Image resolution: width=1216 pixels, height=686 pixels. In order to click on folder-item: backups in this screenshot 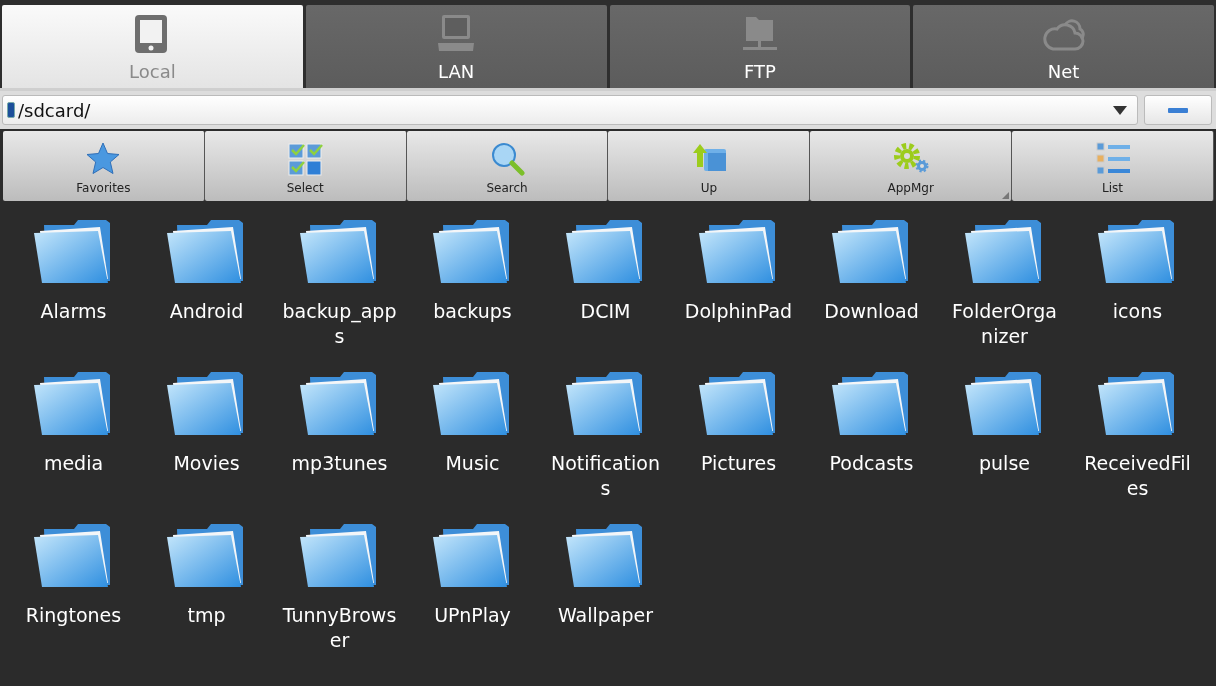, I will do `click(472, 293)`.